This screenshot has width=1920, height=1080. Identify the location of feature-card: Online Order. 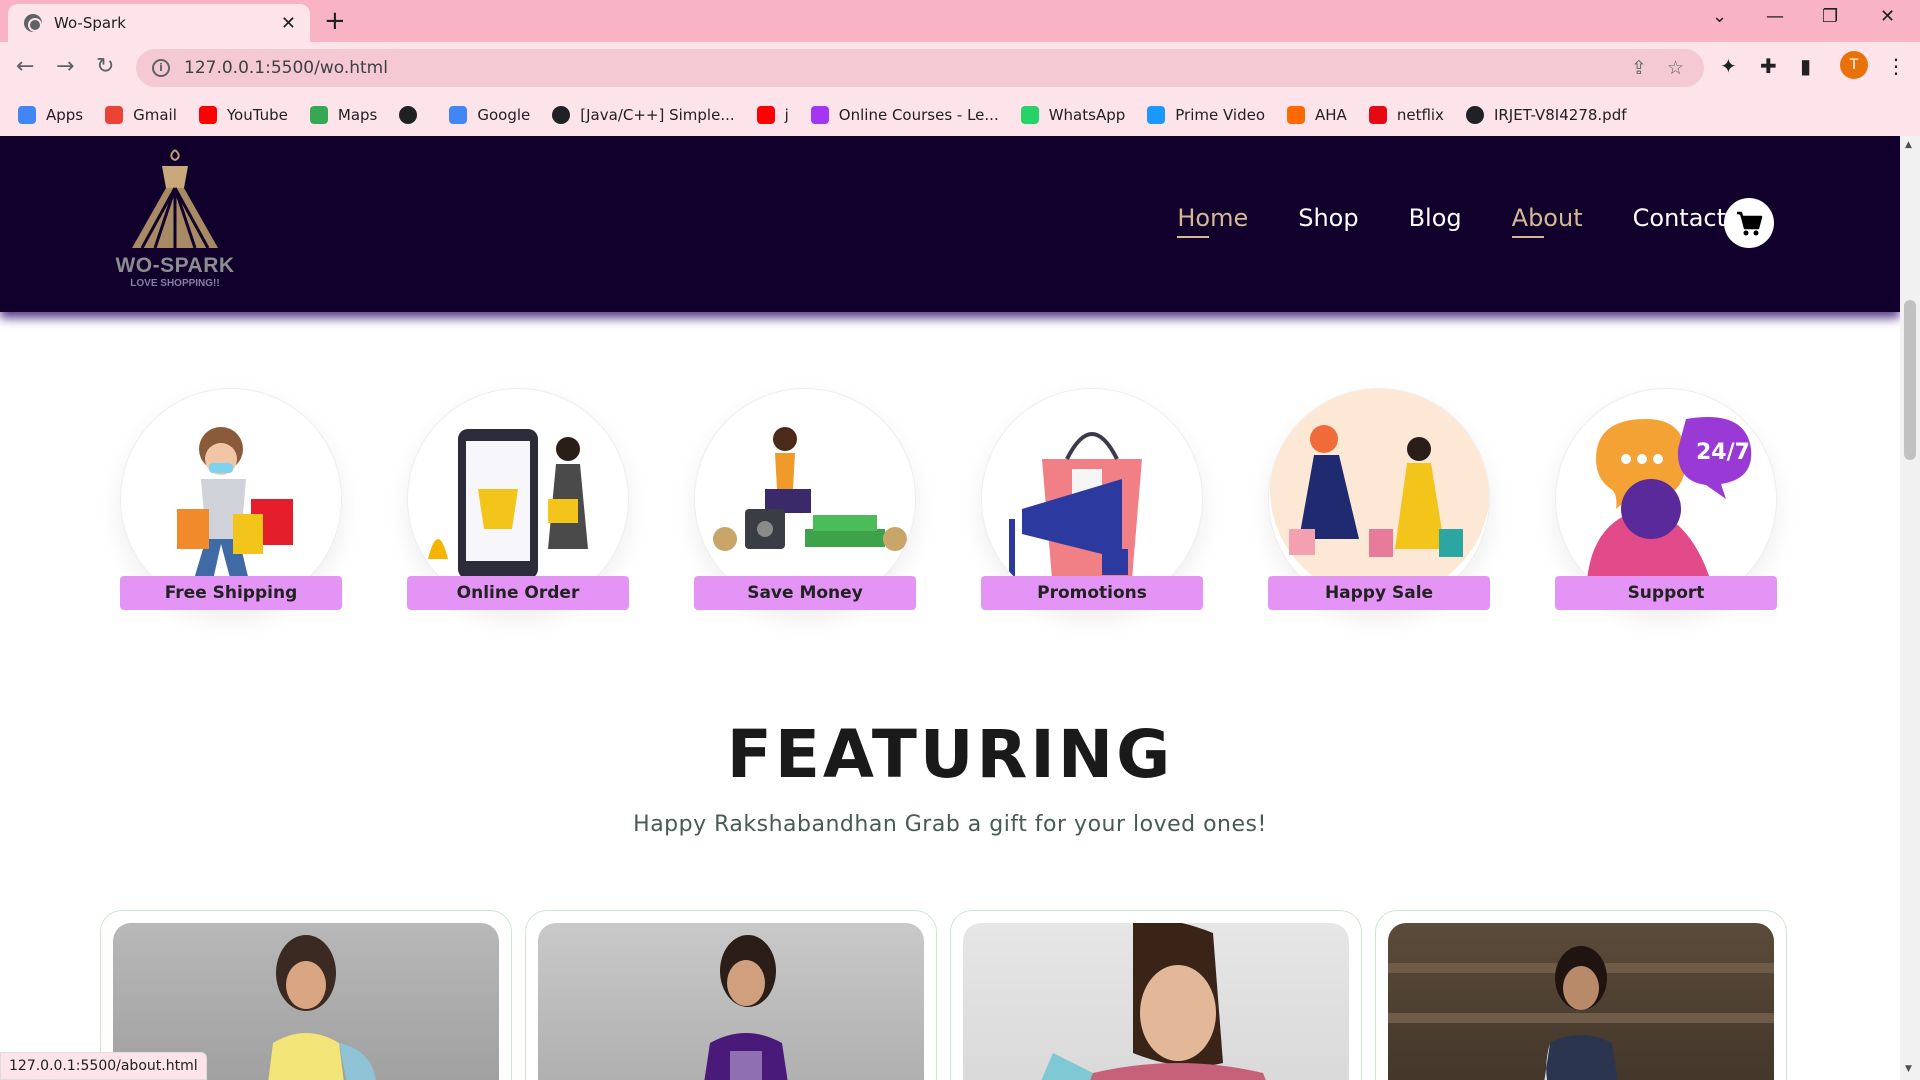
(518, 499).